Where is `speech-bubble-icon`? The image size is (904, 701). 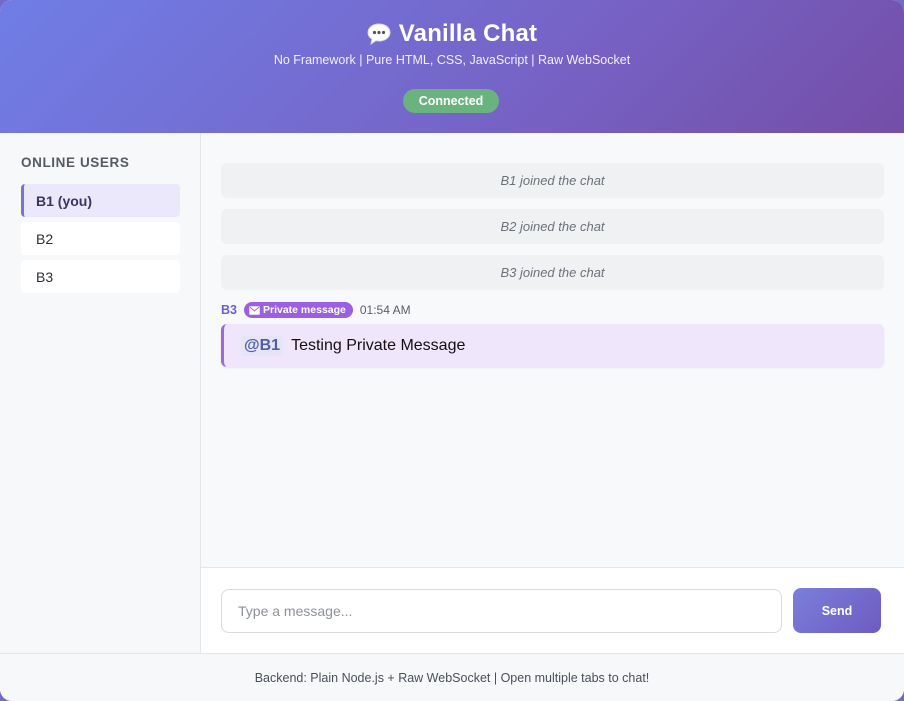
speech-bubble-icon is located at coordinates (379, 34).